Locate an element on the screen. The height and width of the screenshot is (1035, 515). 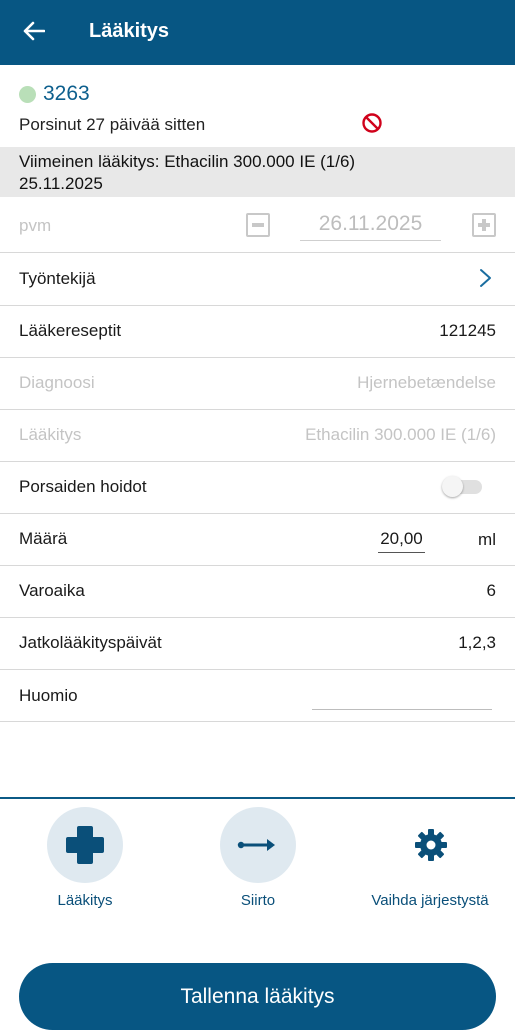
prescriptions-value: 121245 is located at coordinates (467, 330).